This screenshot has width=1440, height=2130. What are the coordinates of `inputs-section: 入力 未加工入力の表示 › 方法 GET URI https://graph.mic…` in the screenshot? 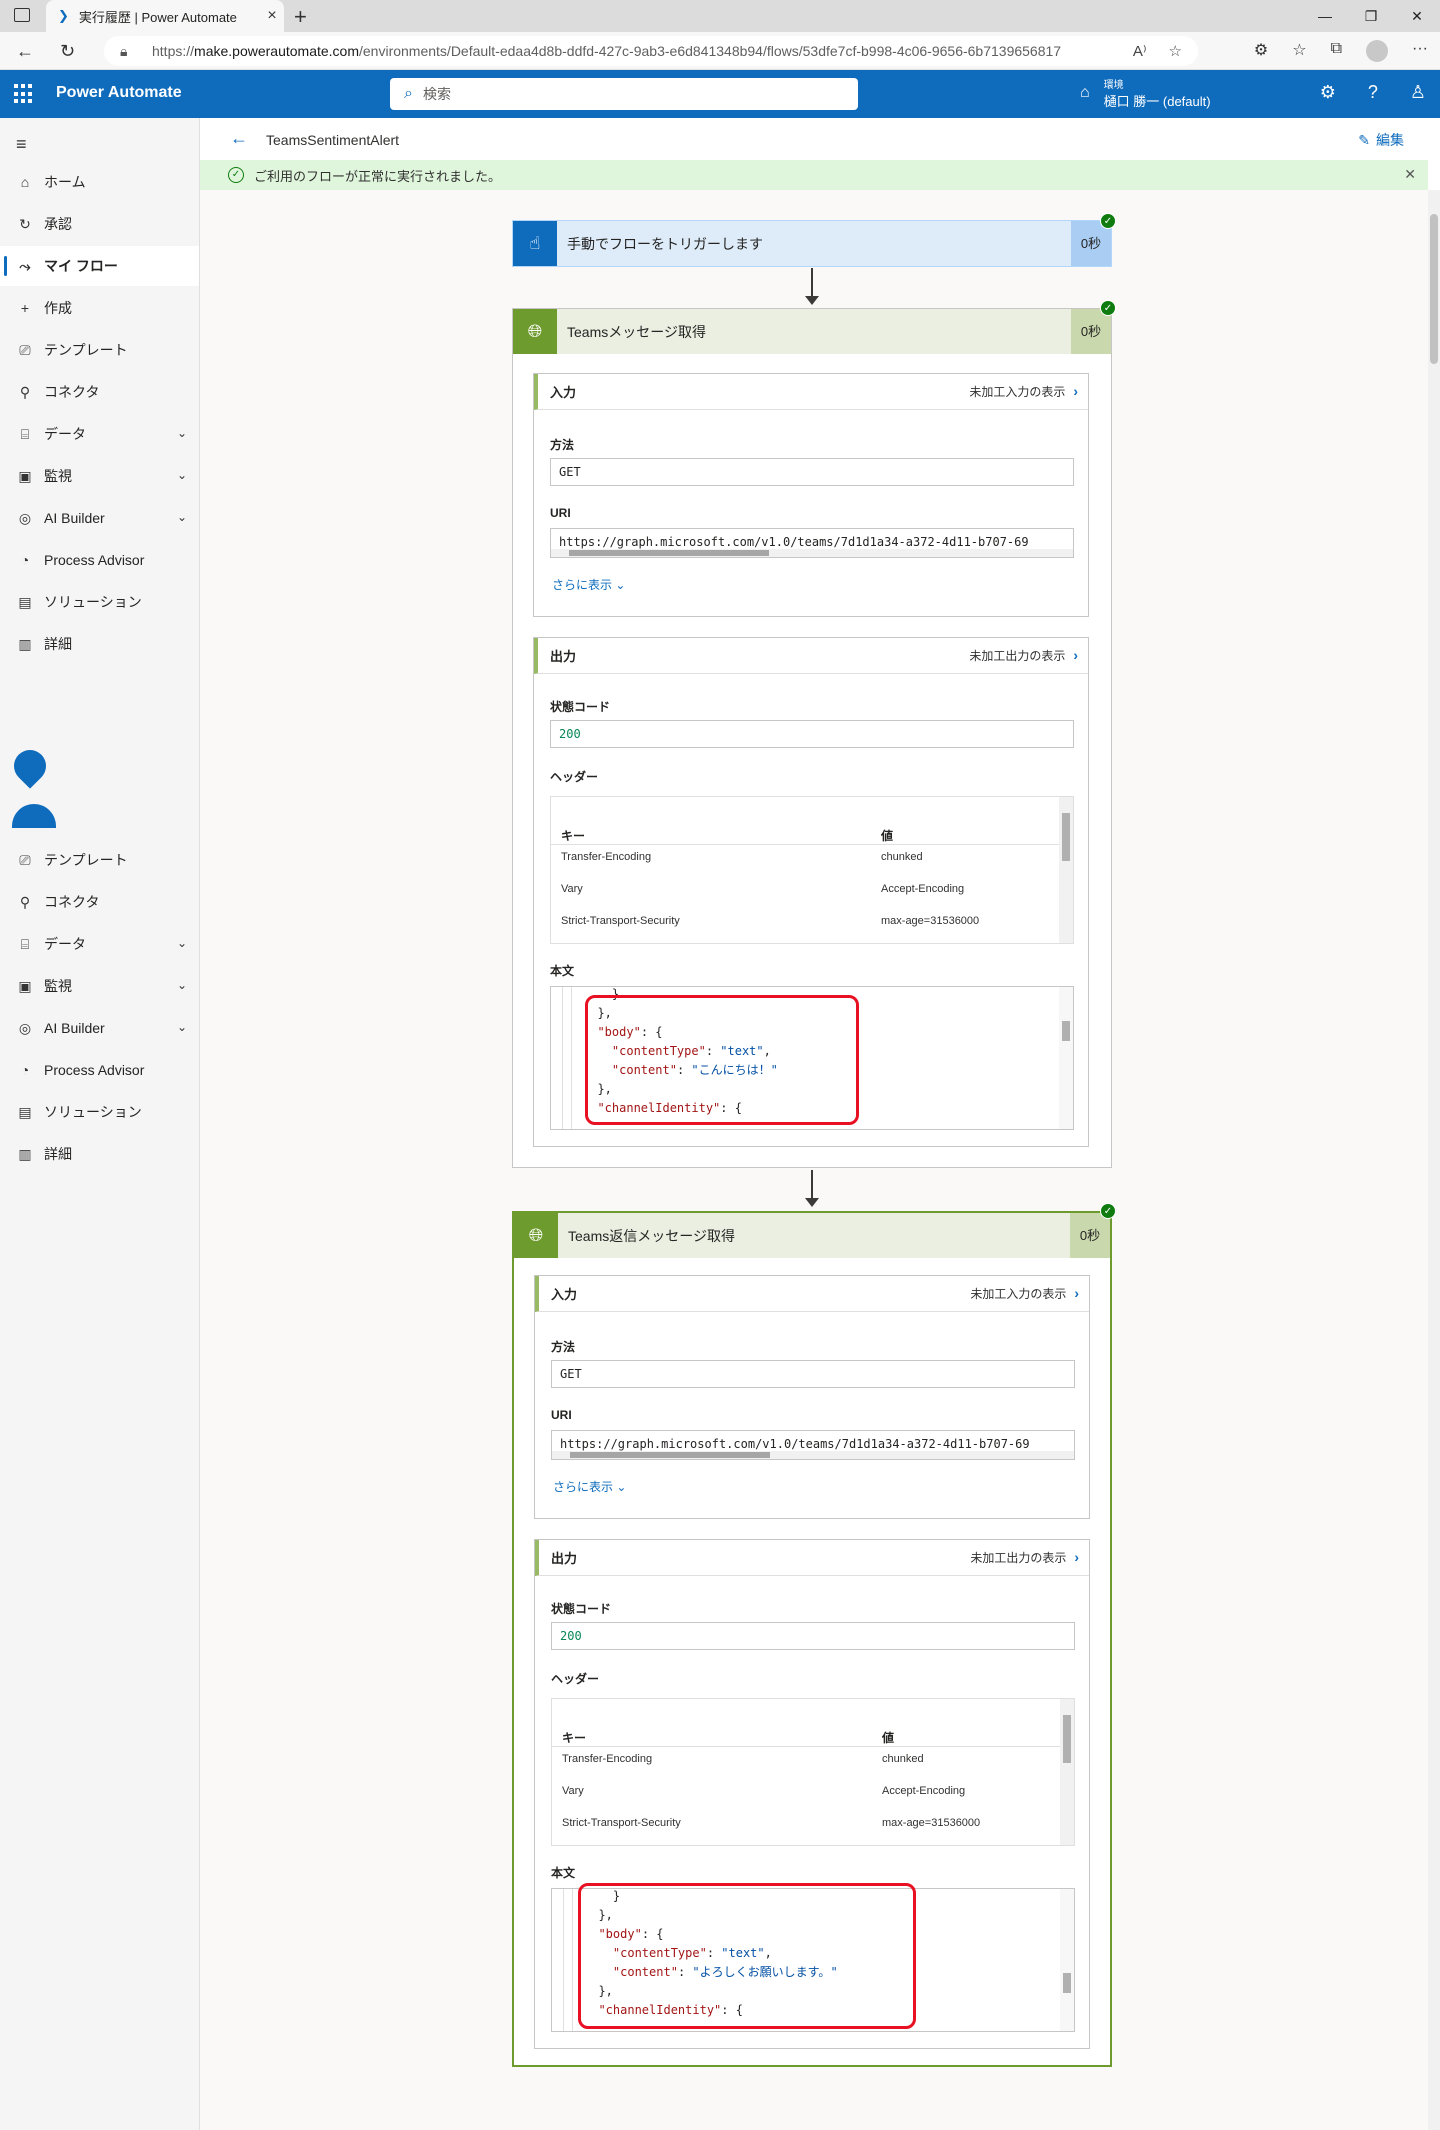 It's located at (811, 495).